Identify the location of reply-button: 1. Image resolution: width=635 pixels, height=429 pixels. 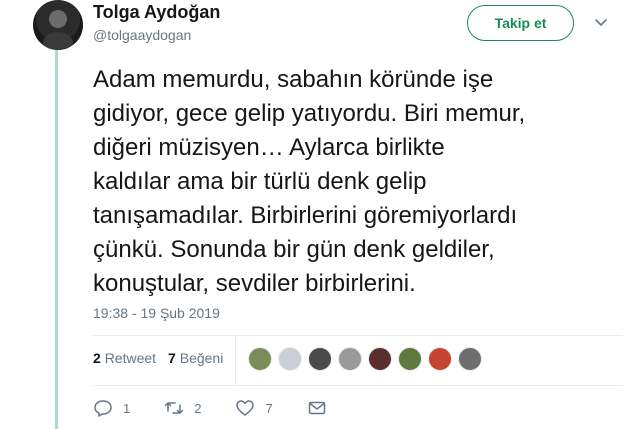
(111, 408).